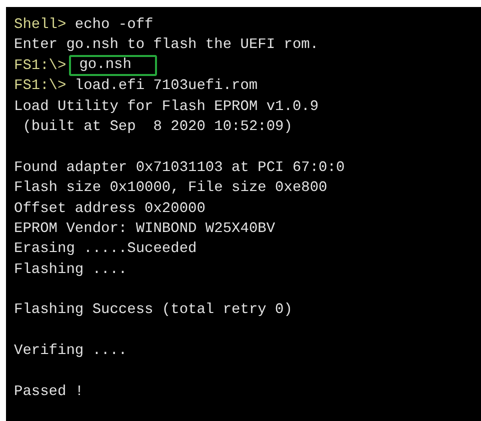 This screenshot has height=421, width=481. What do you see at coordinates (166, 107) in the screenshot?
I see `output-line: Load Utility for Flash EPROM v1.0.9` at bounding box center [166, 107].